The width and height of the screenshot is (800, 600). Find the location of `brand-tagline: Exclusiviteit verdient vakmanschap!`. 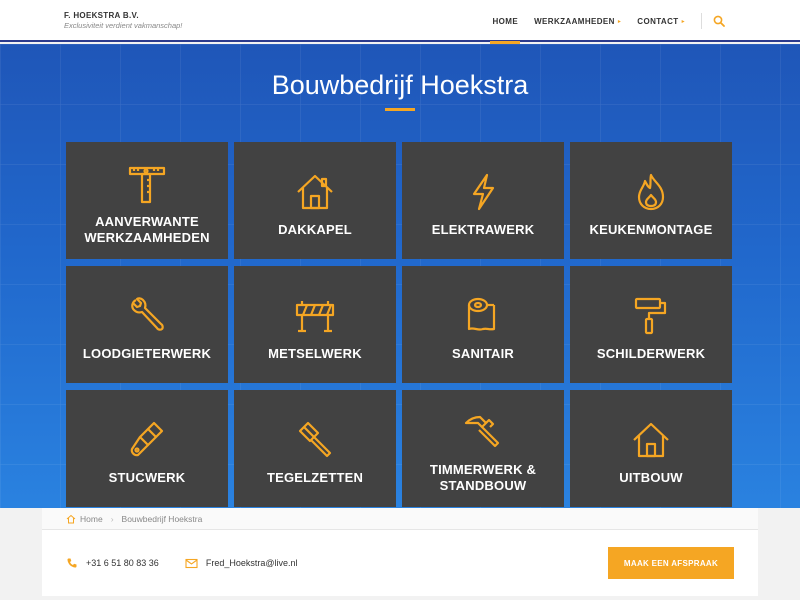

brand-tagline: Exclusiviteit verdient vakmanschap! is located at coordinates (123, 25).